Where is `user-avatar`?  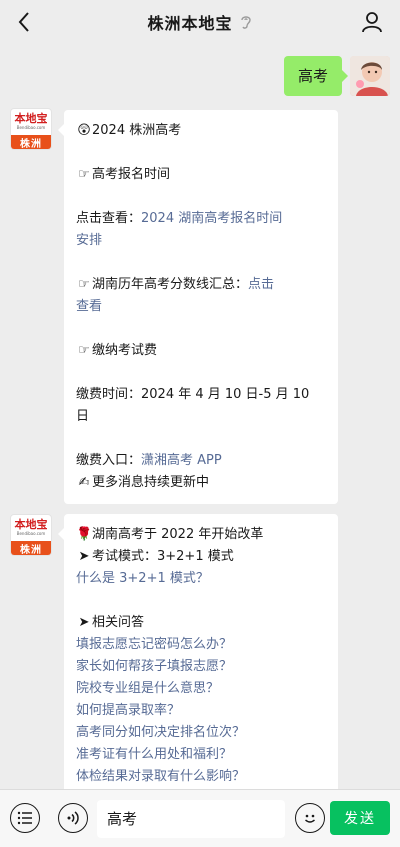 user-avatar is located at coordinates (370, 76).